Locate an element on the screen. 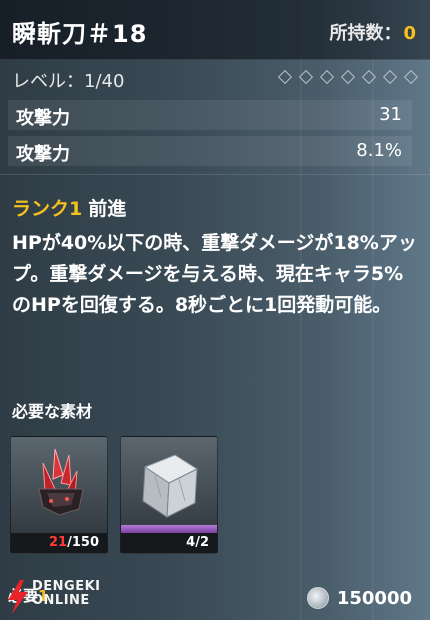 This screenshot has width=430, height=620. weapon-name: 瞬斬刀＃18 is located at coordinates (80, 34).